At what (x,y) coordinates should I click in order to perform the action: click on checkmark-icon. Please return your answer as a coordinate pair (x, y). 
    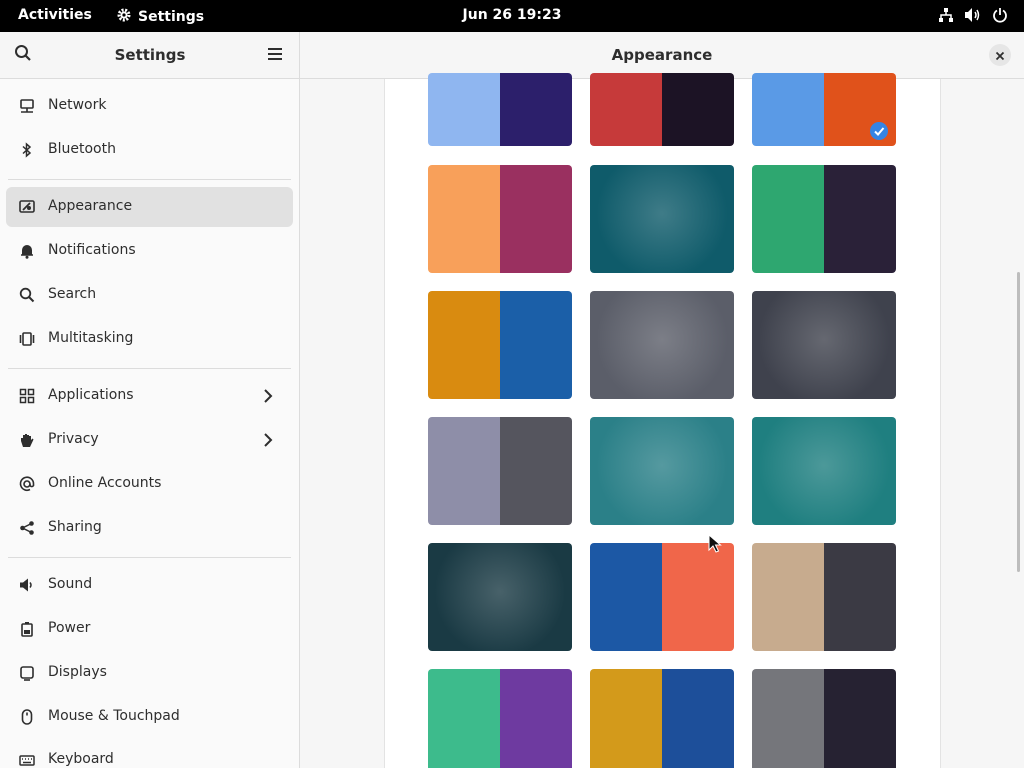
    Looking at the image, I should click on (879, 131).